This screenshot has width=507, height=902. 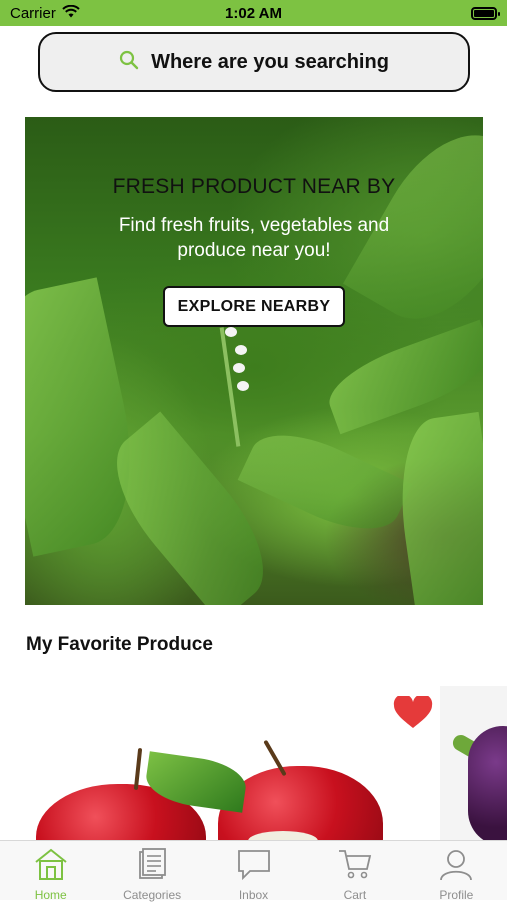 What do you see at coordinates (71, 13) in the screenshot?
I see `wifi-icon` at bounding box center [71, 13].